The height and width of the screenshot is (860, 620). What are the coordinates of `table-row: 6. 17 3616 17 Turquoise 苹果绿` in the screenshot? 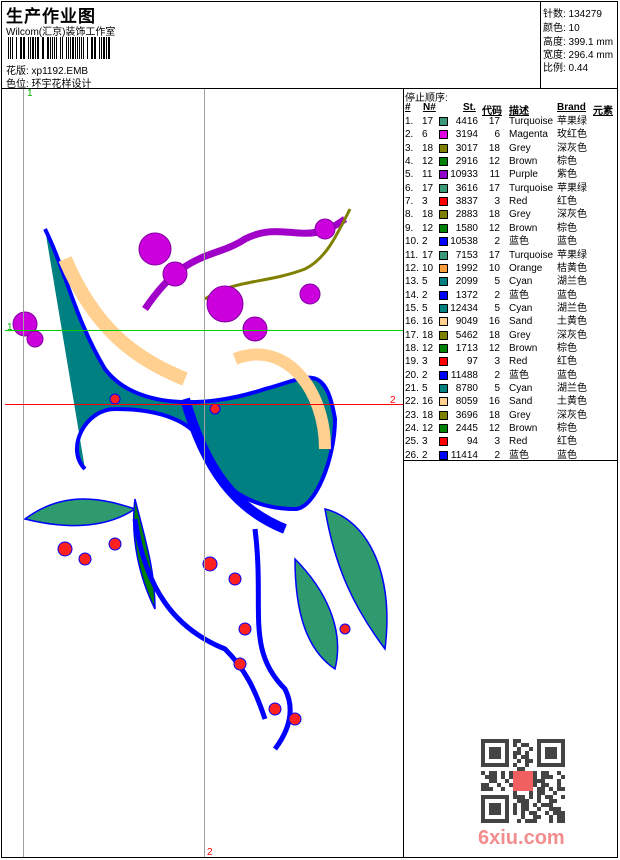 It's located at (511, 188).